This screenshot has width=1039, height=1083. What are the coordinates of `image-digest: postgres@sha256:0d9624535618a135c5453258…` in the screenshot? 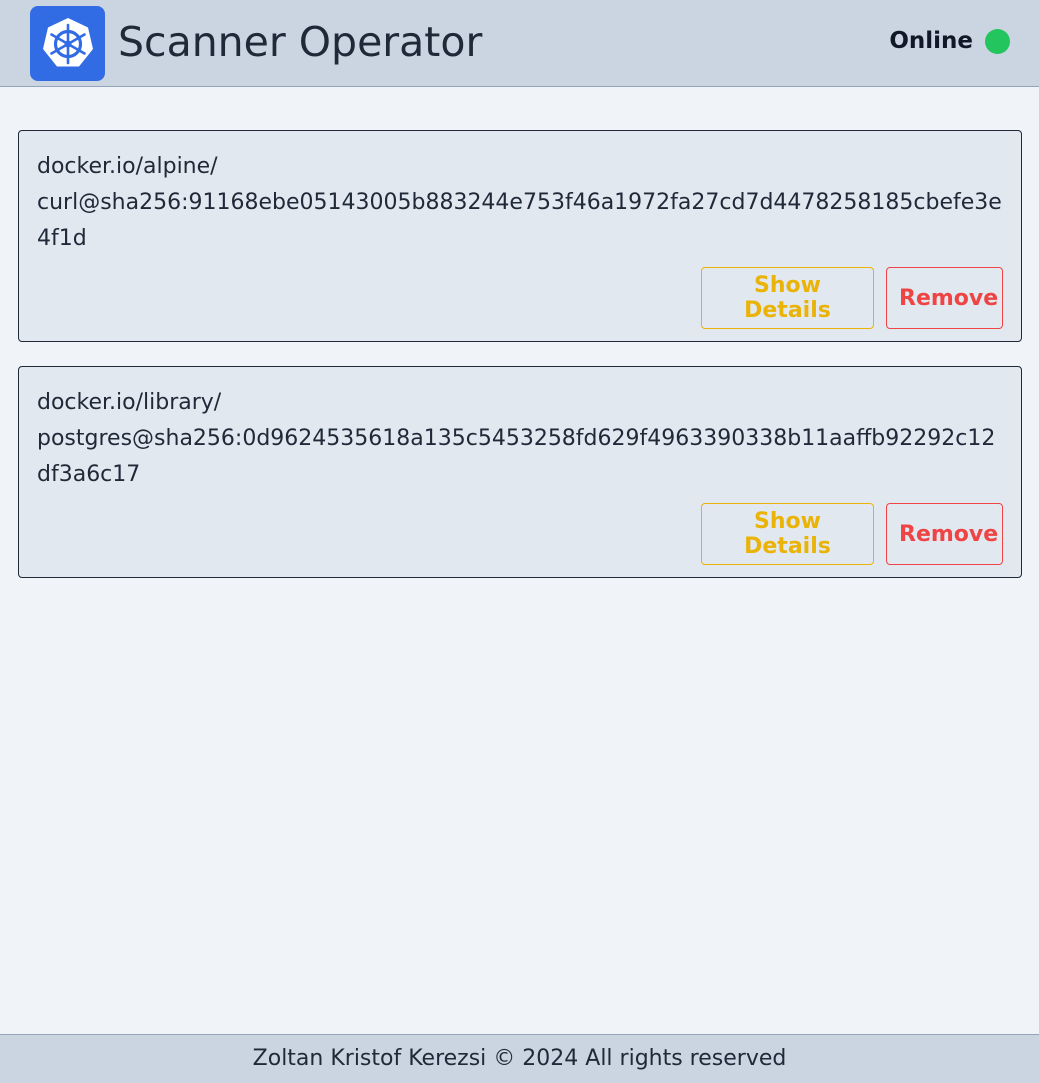 It's located at (516, 456).